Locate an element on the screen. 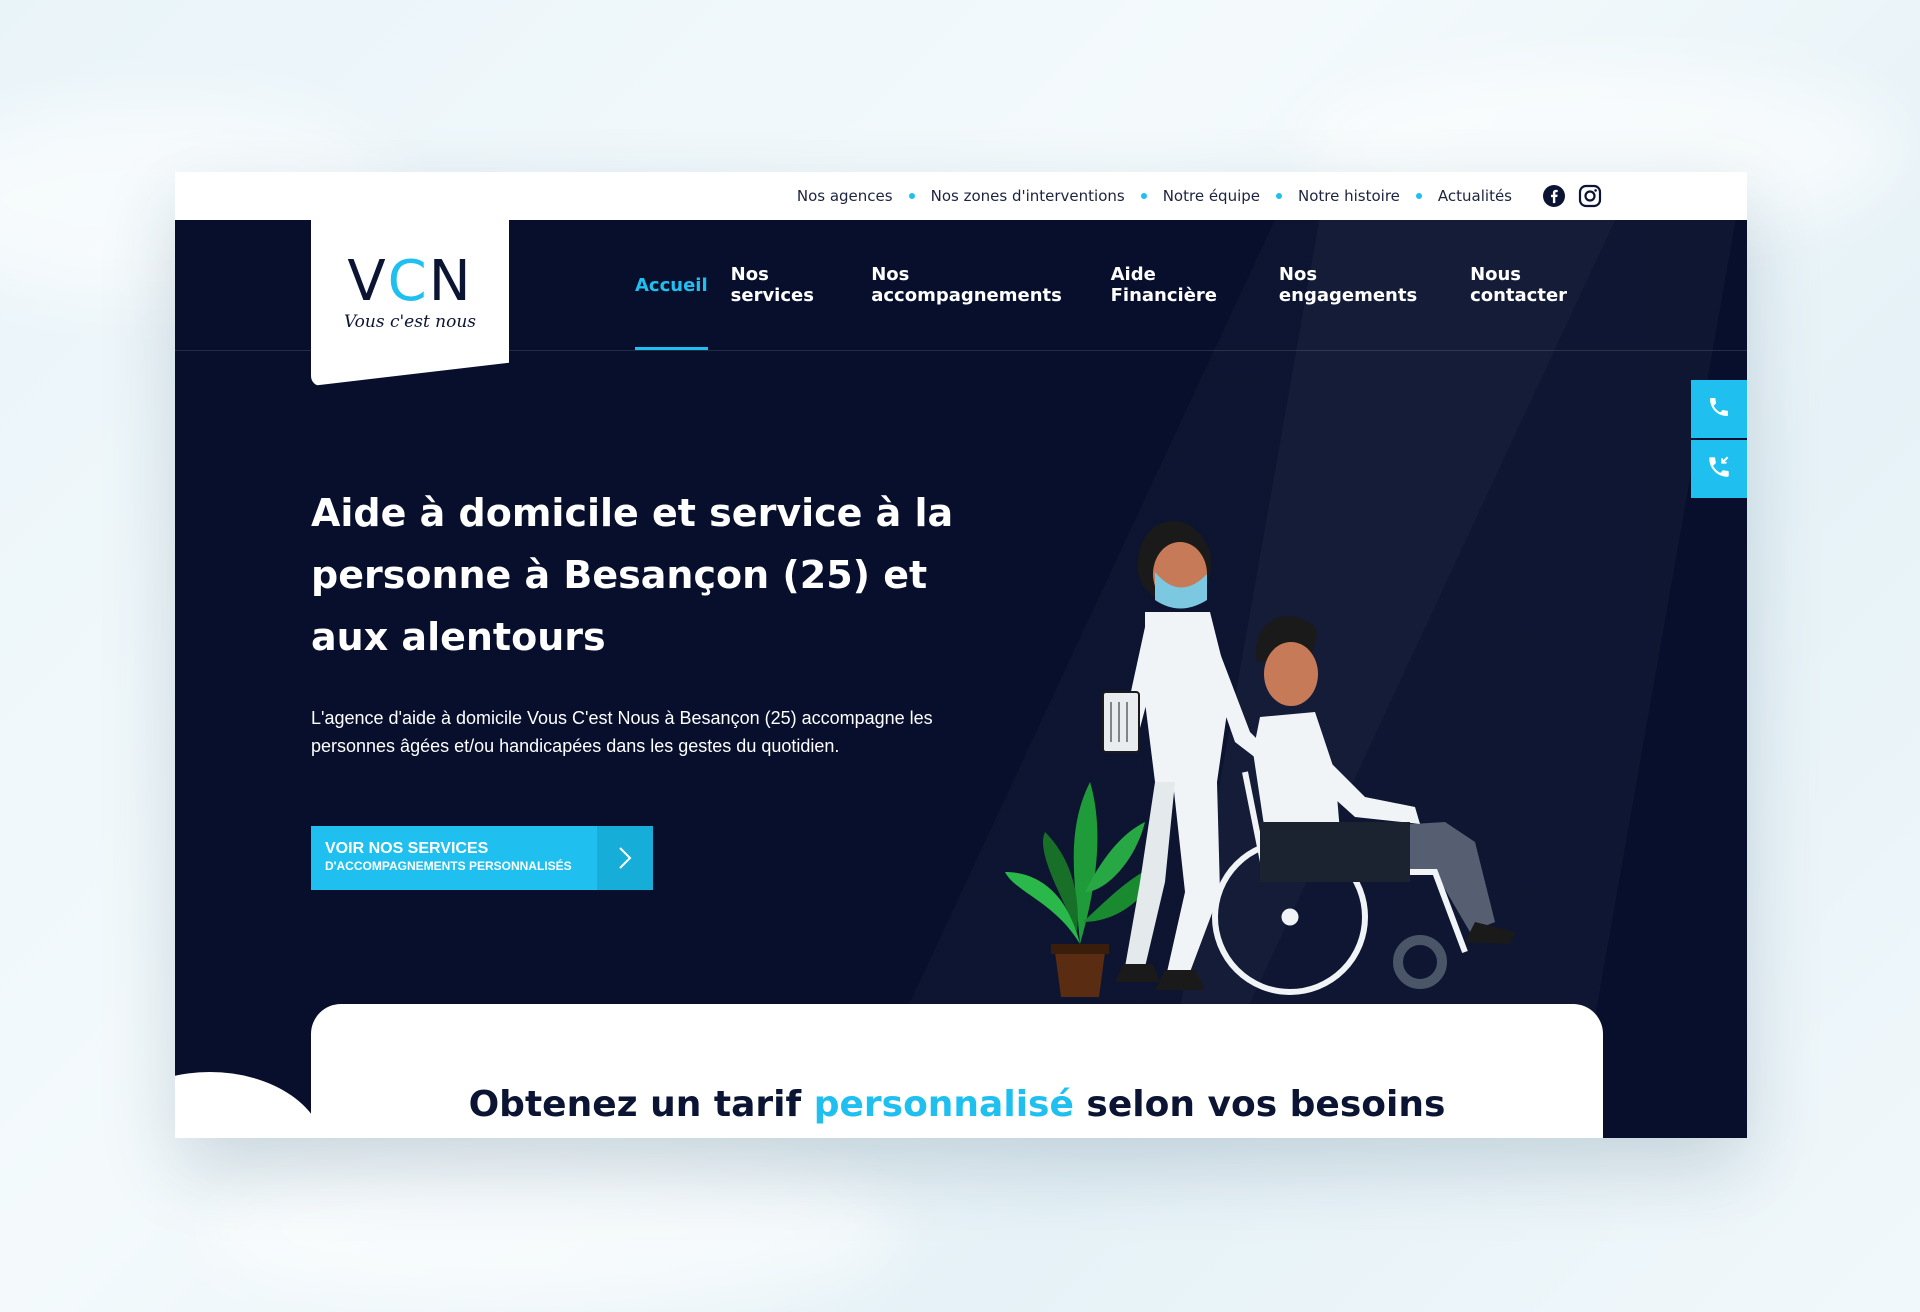 The height and width of the screenshot is (1312, 1920). logo-tagline: Vous c'est nous is located at coordinates (410, 322).